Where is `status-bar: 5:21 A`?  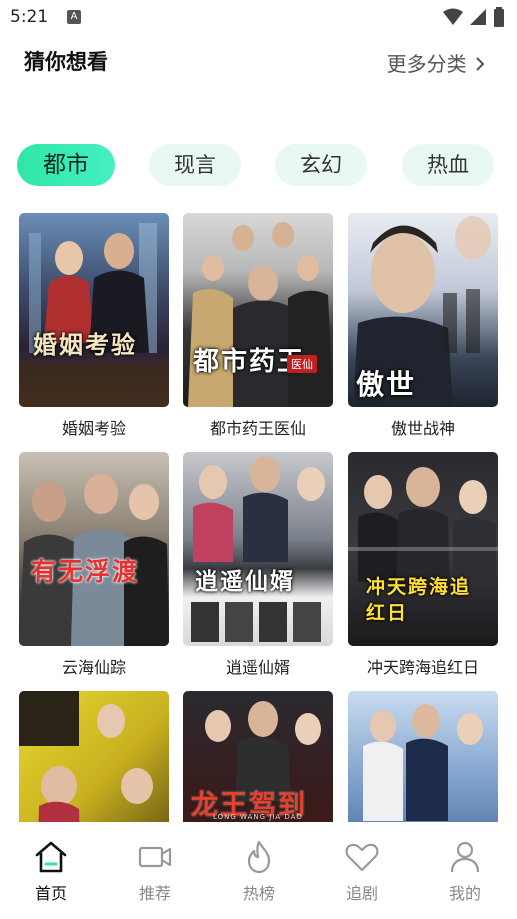 status-bar: 5:21 A is located at coordinates (258, 17).